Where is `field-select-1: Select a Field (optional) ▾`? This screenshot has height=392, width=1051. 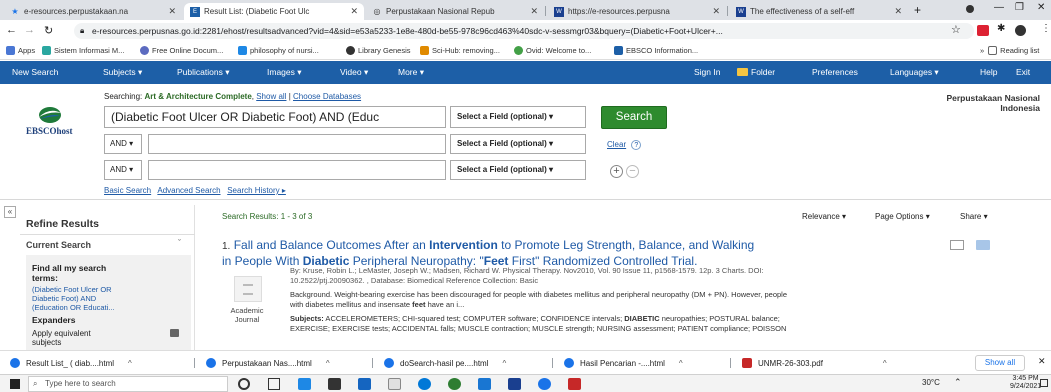 field-select-1: Select a Field (optional) ▾ is located at coordinates (518, 117).